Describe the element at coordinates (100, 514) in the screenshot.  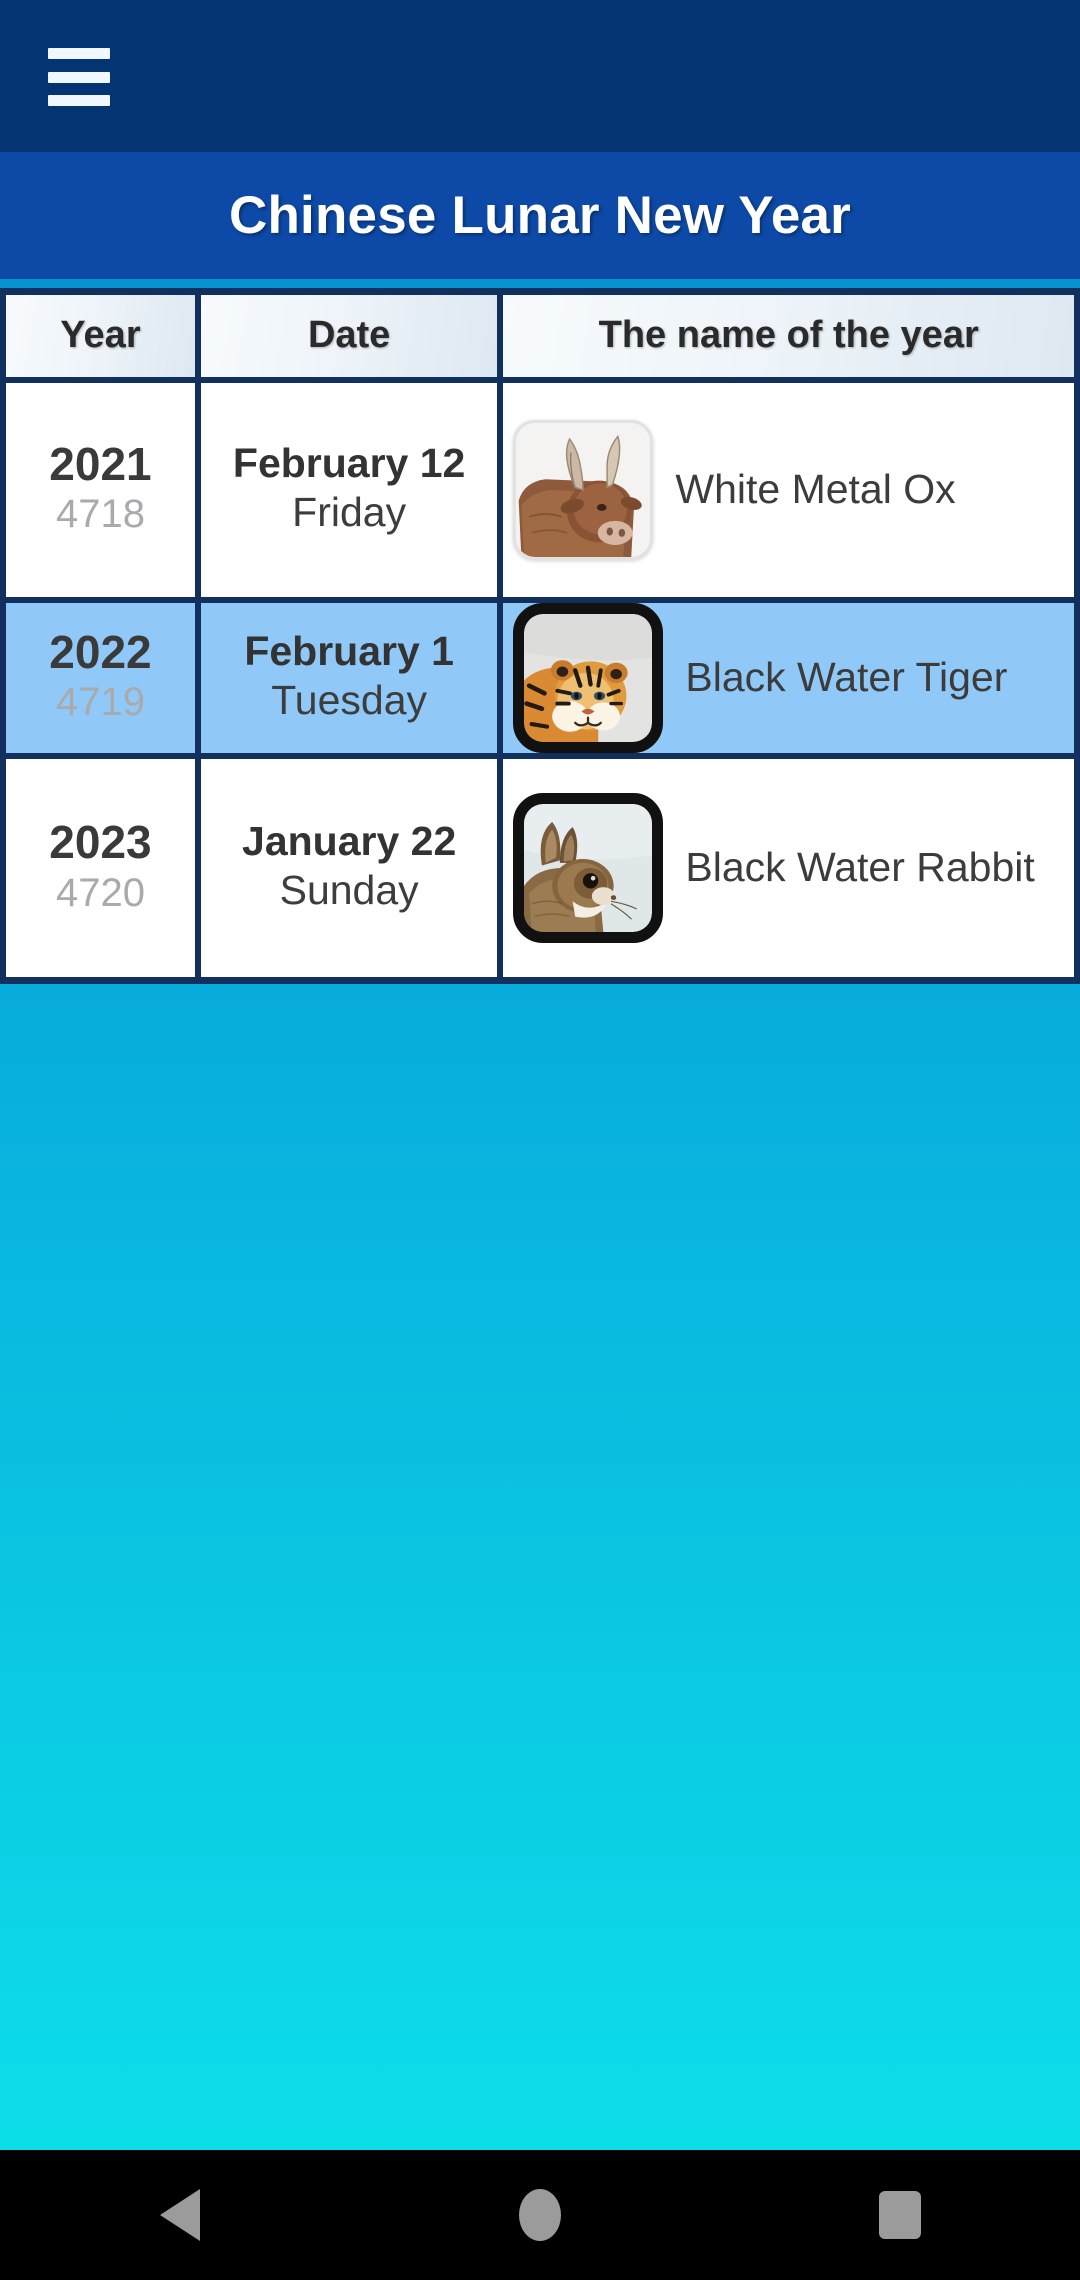
I see `year-lunar: 4718` at that location.